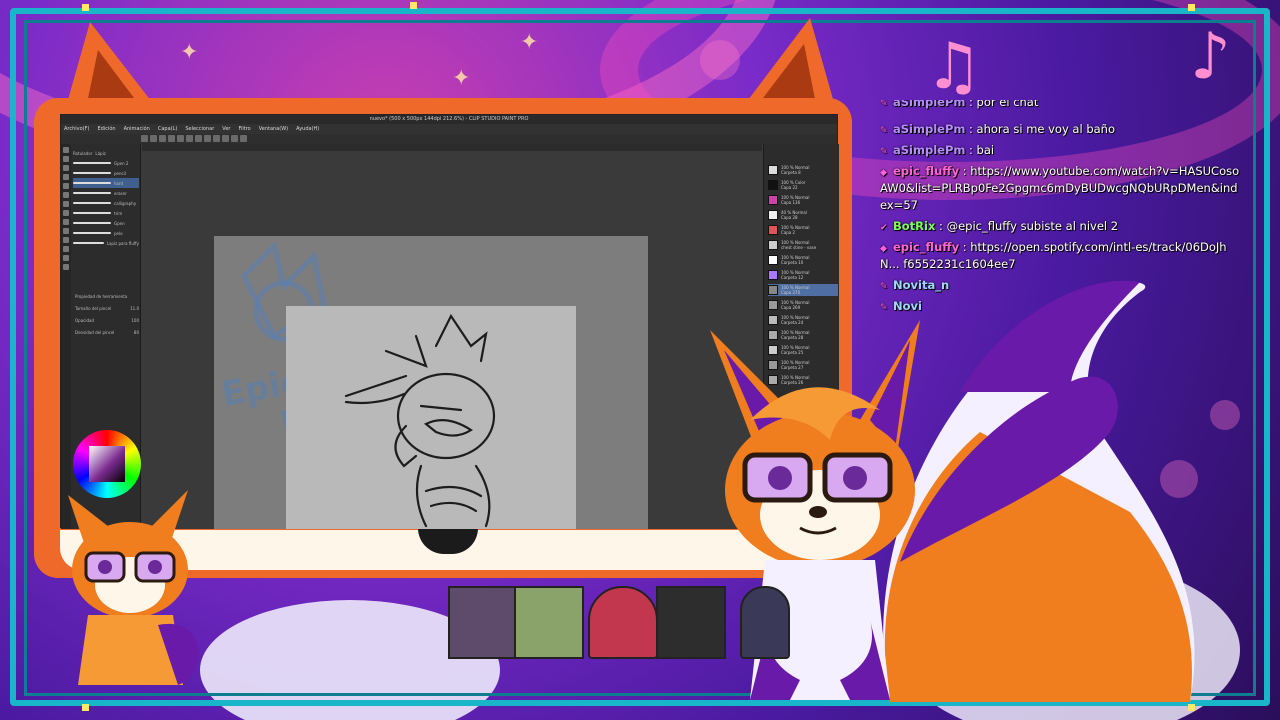 This screenshot has width=1280, height=720. What do you see at coordinates (792, 262) in the screenshot?
I see `layer-label: Carpeta 10` at bounding box center [792, 262].